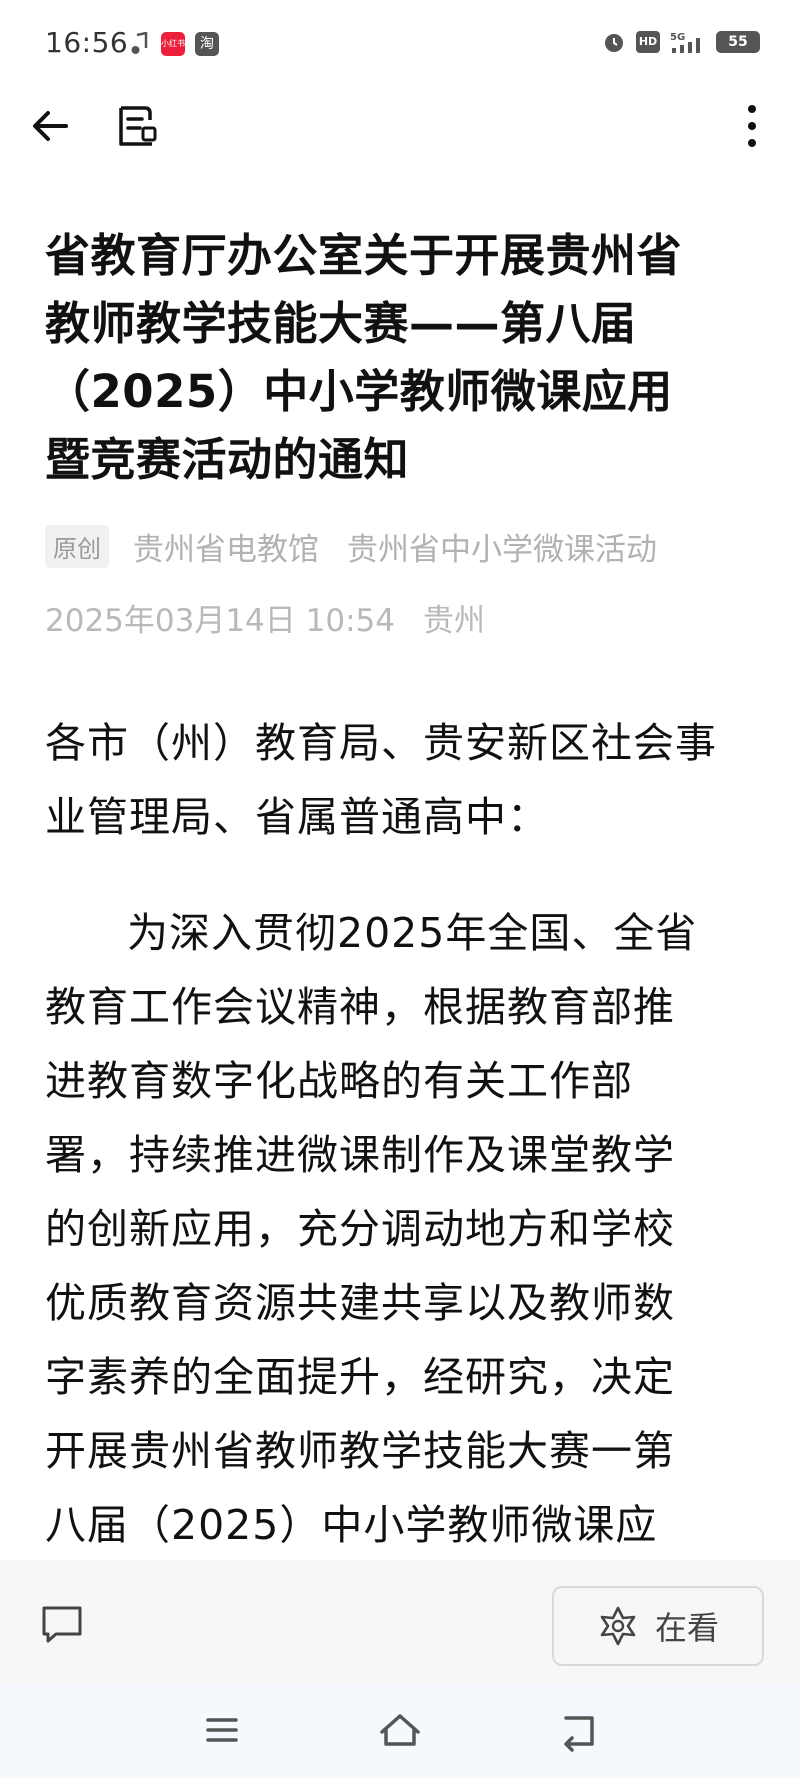 The width and height of the screenshot is (800, 1778). I want to click on body-line: 开展贵州省教师教学技能大赛一第, so click(360, 1451).